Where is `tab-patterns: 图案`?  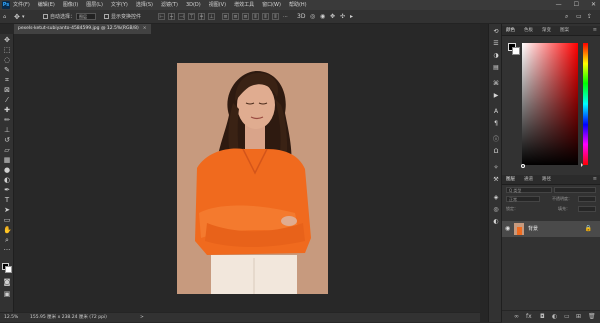
tab-patterns: 图案 is located at coordinates (564, 30).